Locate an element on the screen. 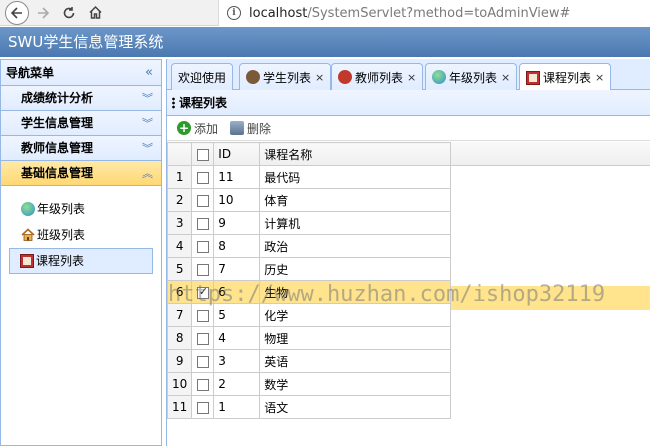 This screenshot has width=650, height=446. cell-id: 3 is located at coordinates (237, 361).